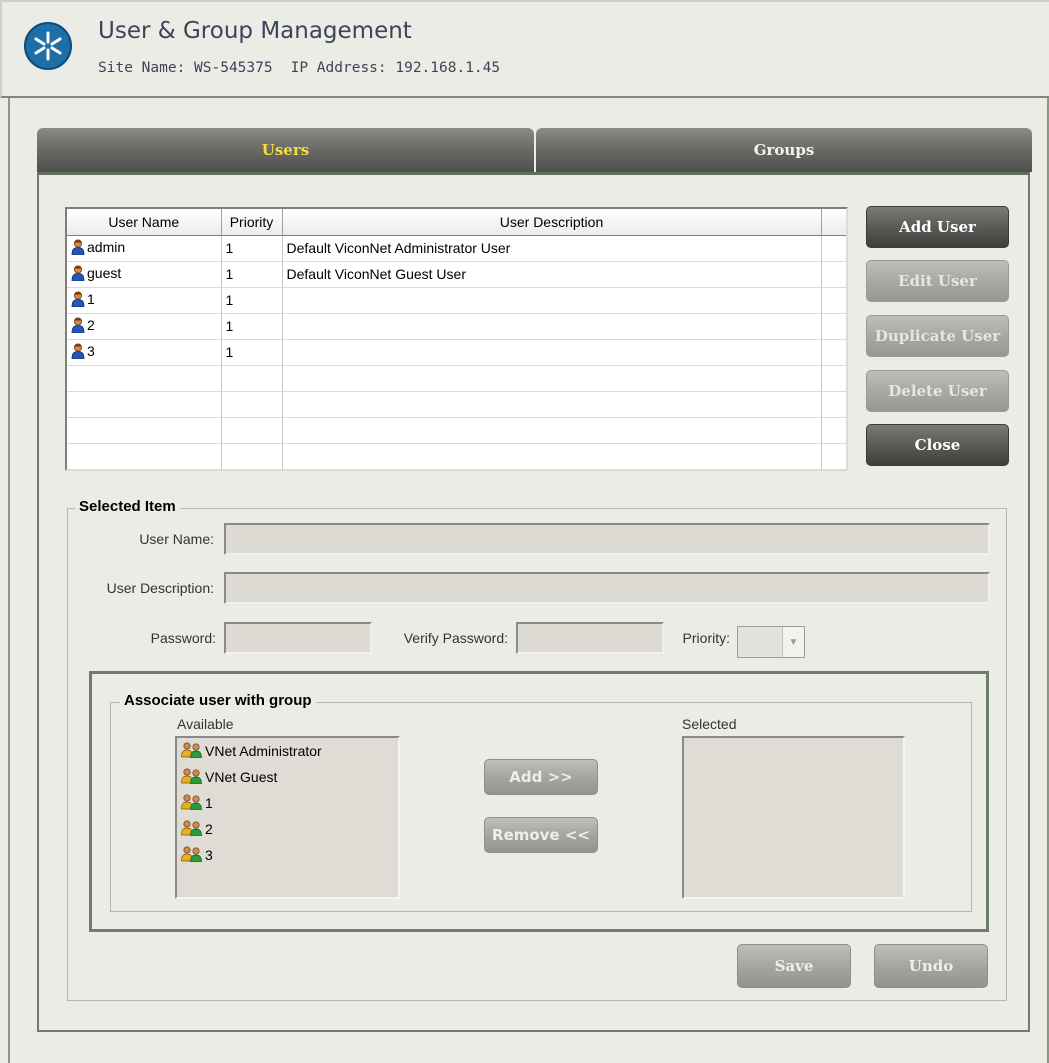 Image resolution: width=1049 pixels, height=1063 pixels. Describe the element at coordinates (287, 829) in the screenshot. I see `list-item: 2` at that location.